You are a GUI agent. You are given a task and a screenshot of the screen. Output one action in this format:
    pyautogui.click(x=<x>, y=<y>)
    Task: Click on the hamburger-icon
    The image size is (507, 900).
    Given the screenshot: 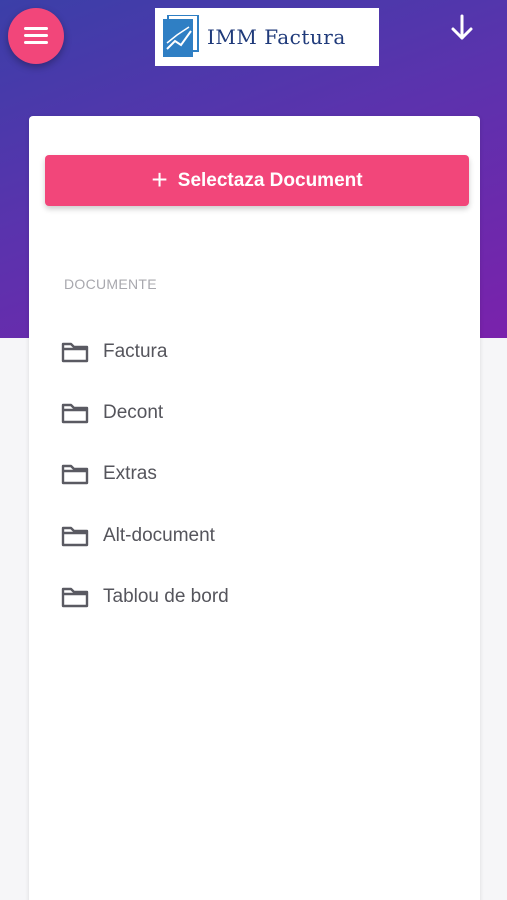 What is the action you would take?
    pyautogui.click(x=36, y=36)
    